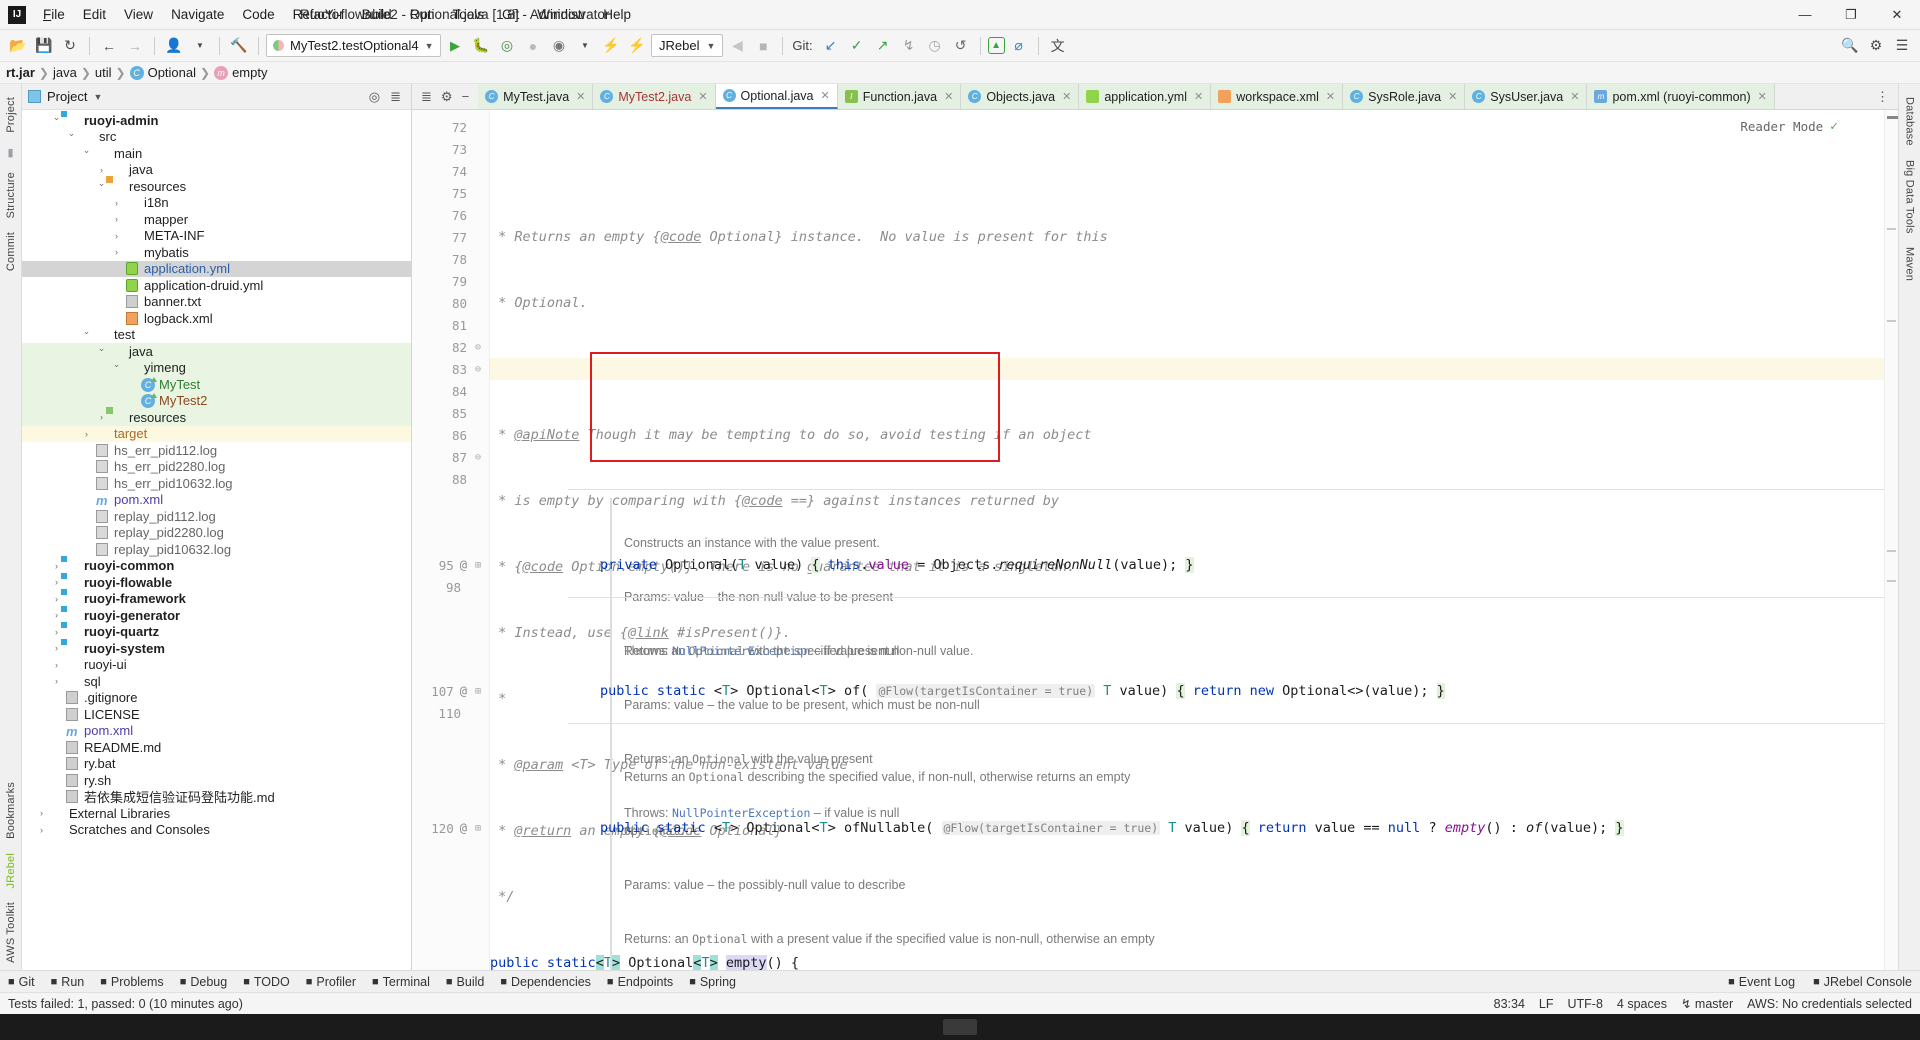  Describe the element at coordinates (374, 97) in the screenshot. I see `scroll-from-source-icon: ◎` at that location.